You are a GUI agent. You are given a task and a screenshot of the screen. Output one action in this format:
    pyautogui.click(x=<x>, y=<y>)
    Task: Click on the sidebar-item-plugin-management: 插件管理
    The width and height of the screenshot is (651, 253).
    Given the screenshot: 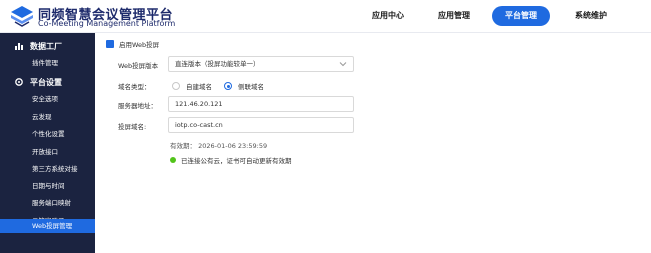 What is the action you would take?
    pyautogui.click(x=47, y=63)
    